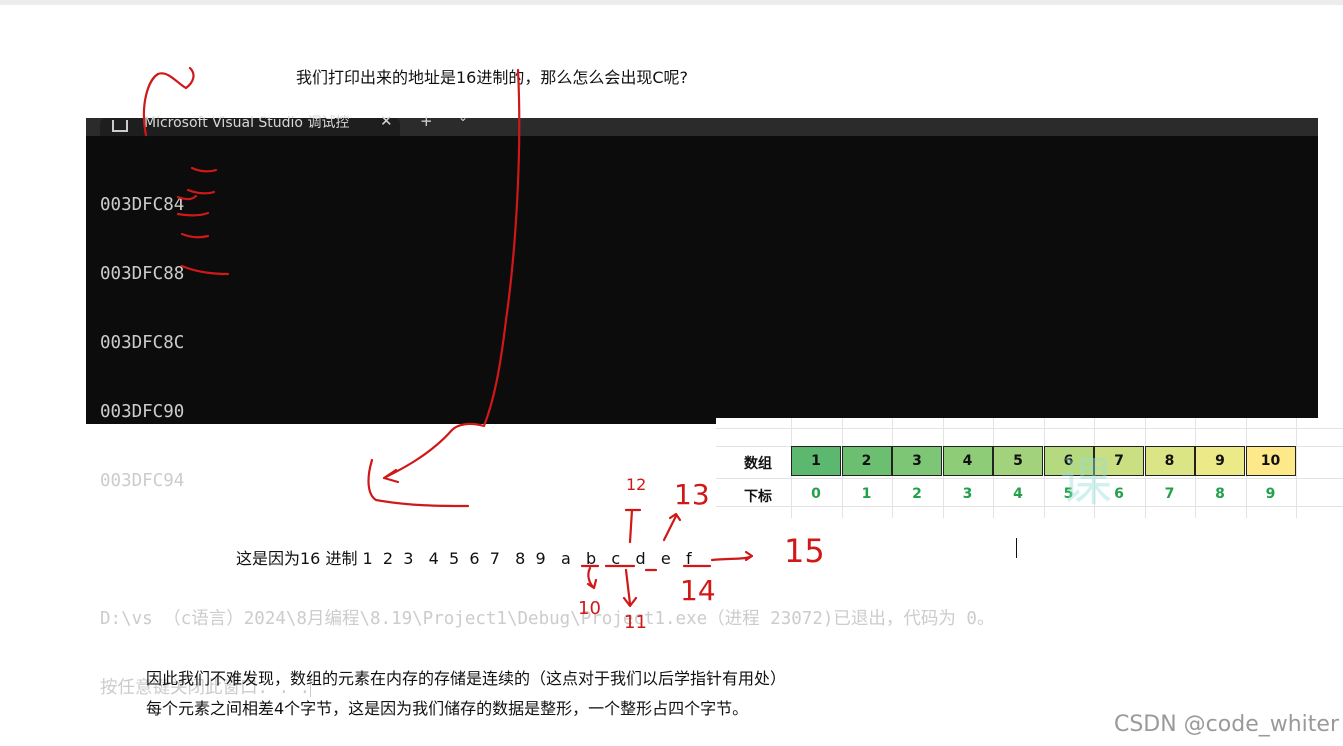 This screenshot has height=746, width=1343. I want to click on ink-arrow-f, so click(732, 556).